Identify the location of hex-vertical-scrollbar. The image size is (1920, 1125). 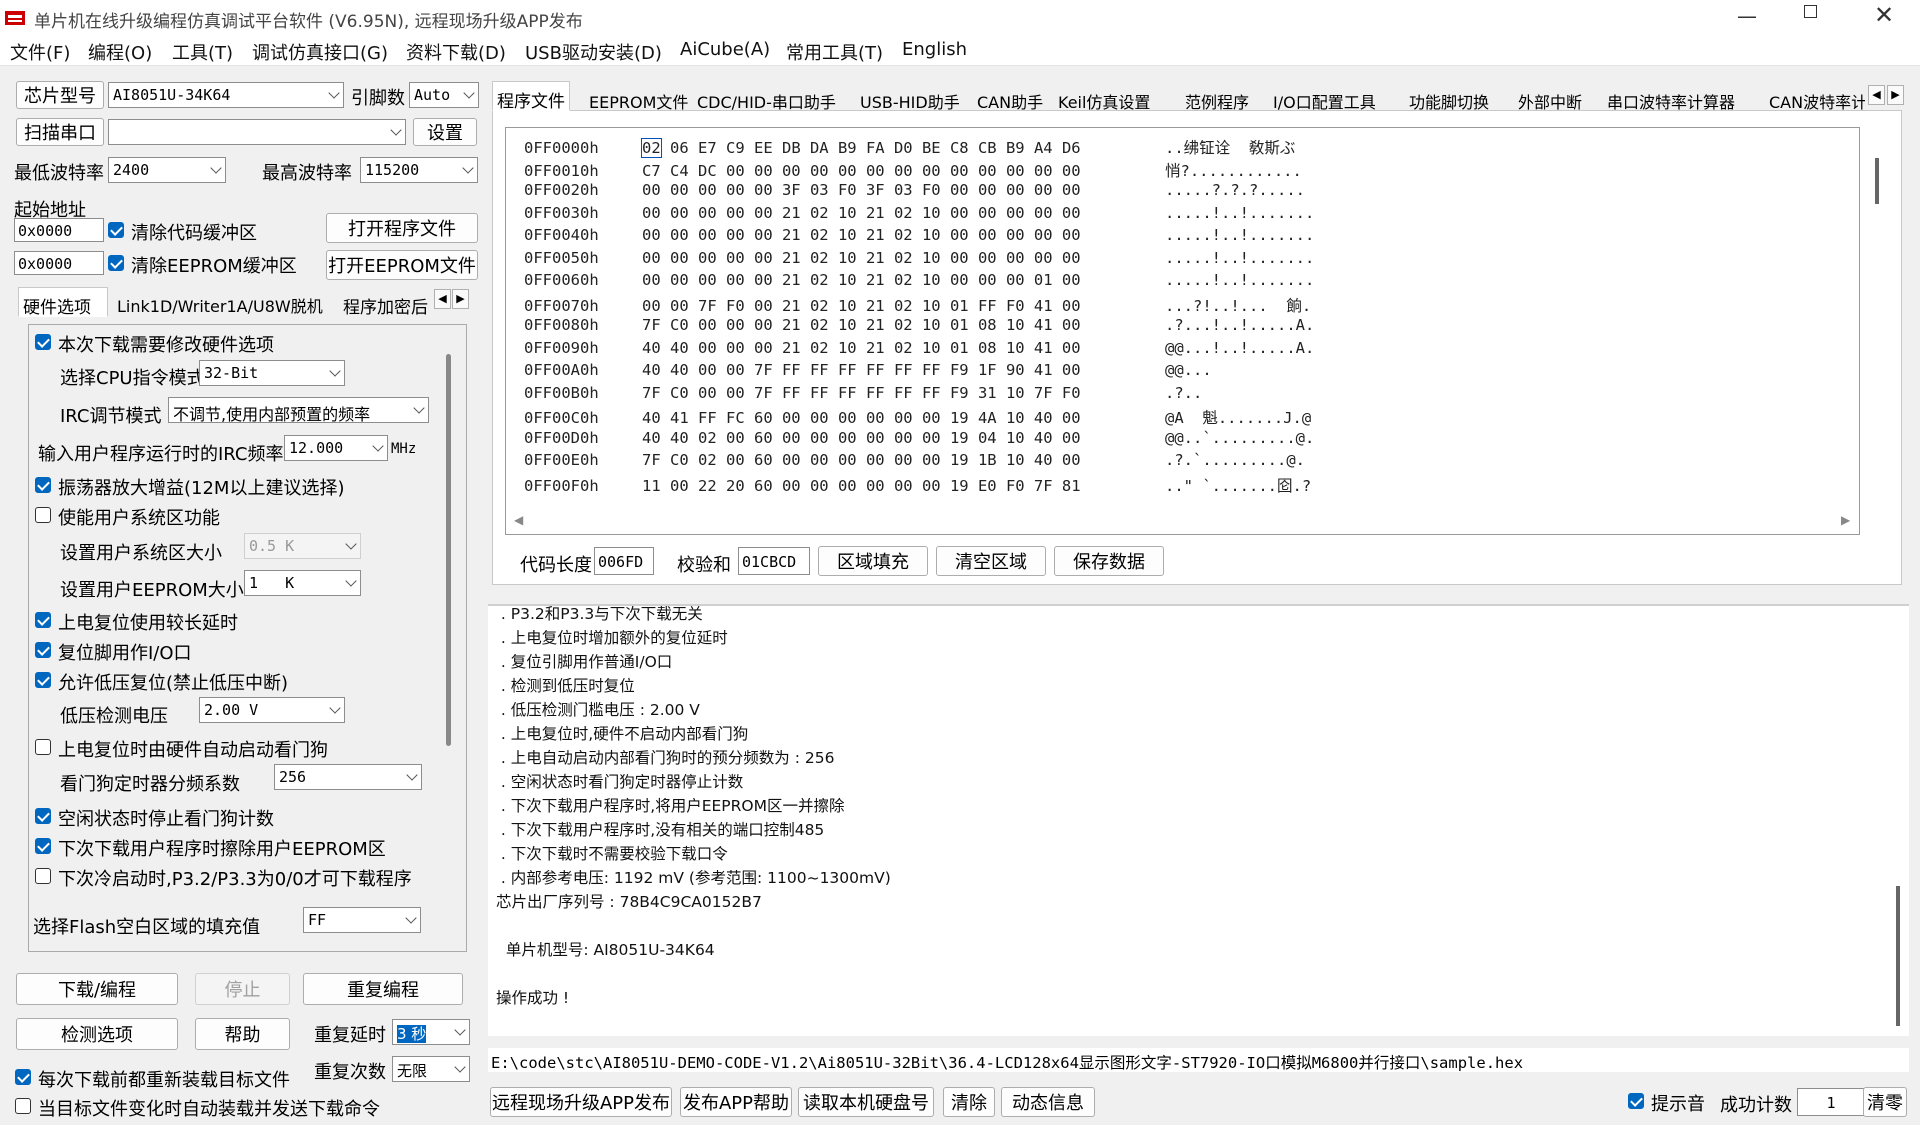
(1877, 181).